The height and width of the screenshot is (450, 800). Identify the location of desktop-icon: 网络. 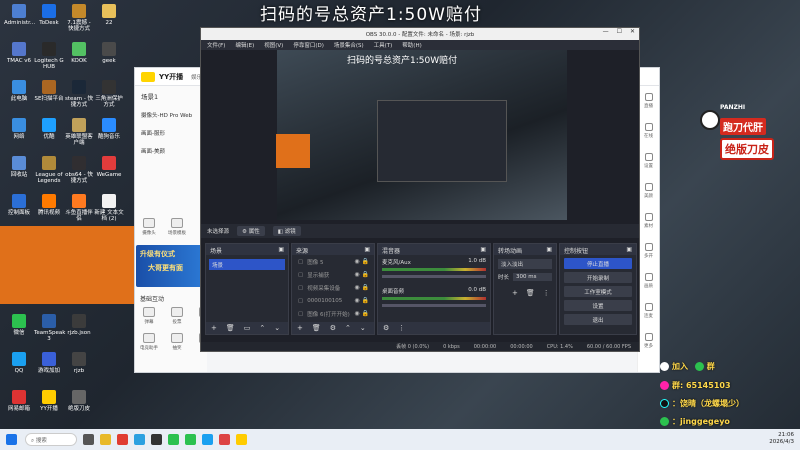
(19, 129).